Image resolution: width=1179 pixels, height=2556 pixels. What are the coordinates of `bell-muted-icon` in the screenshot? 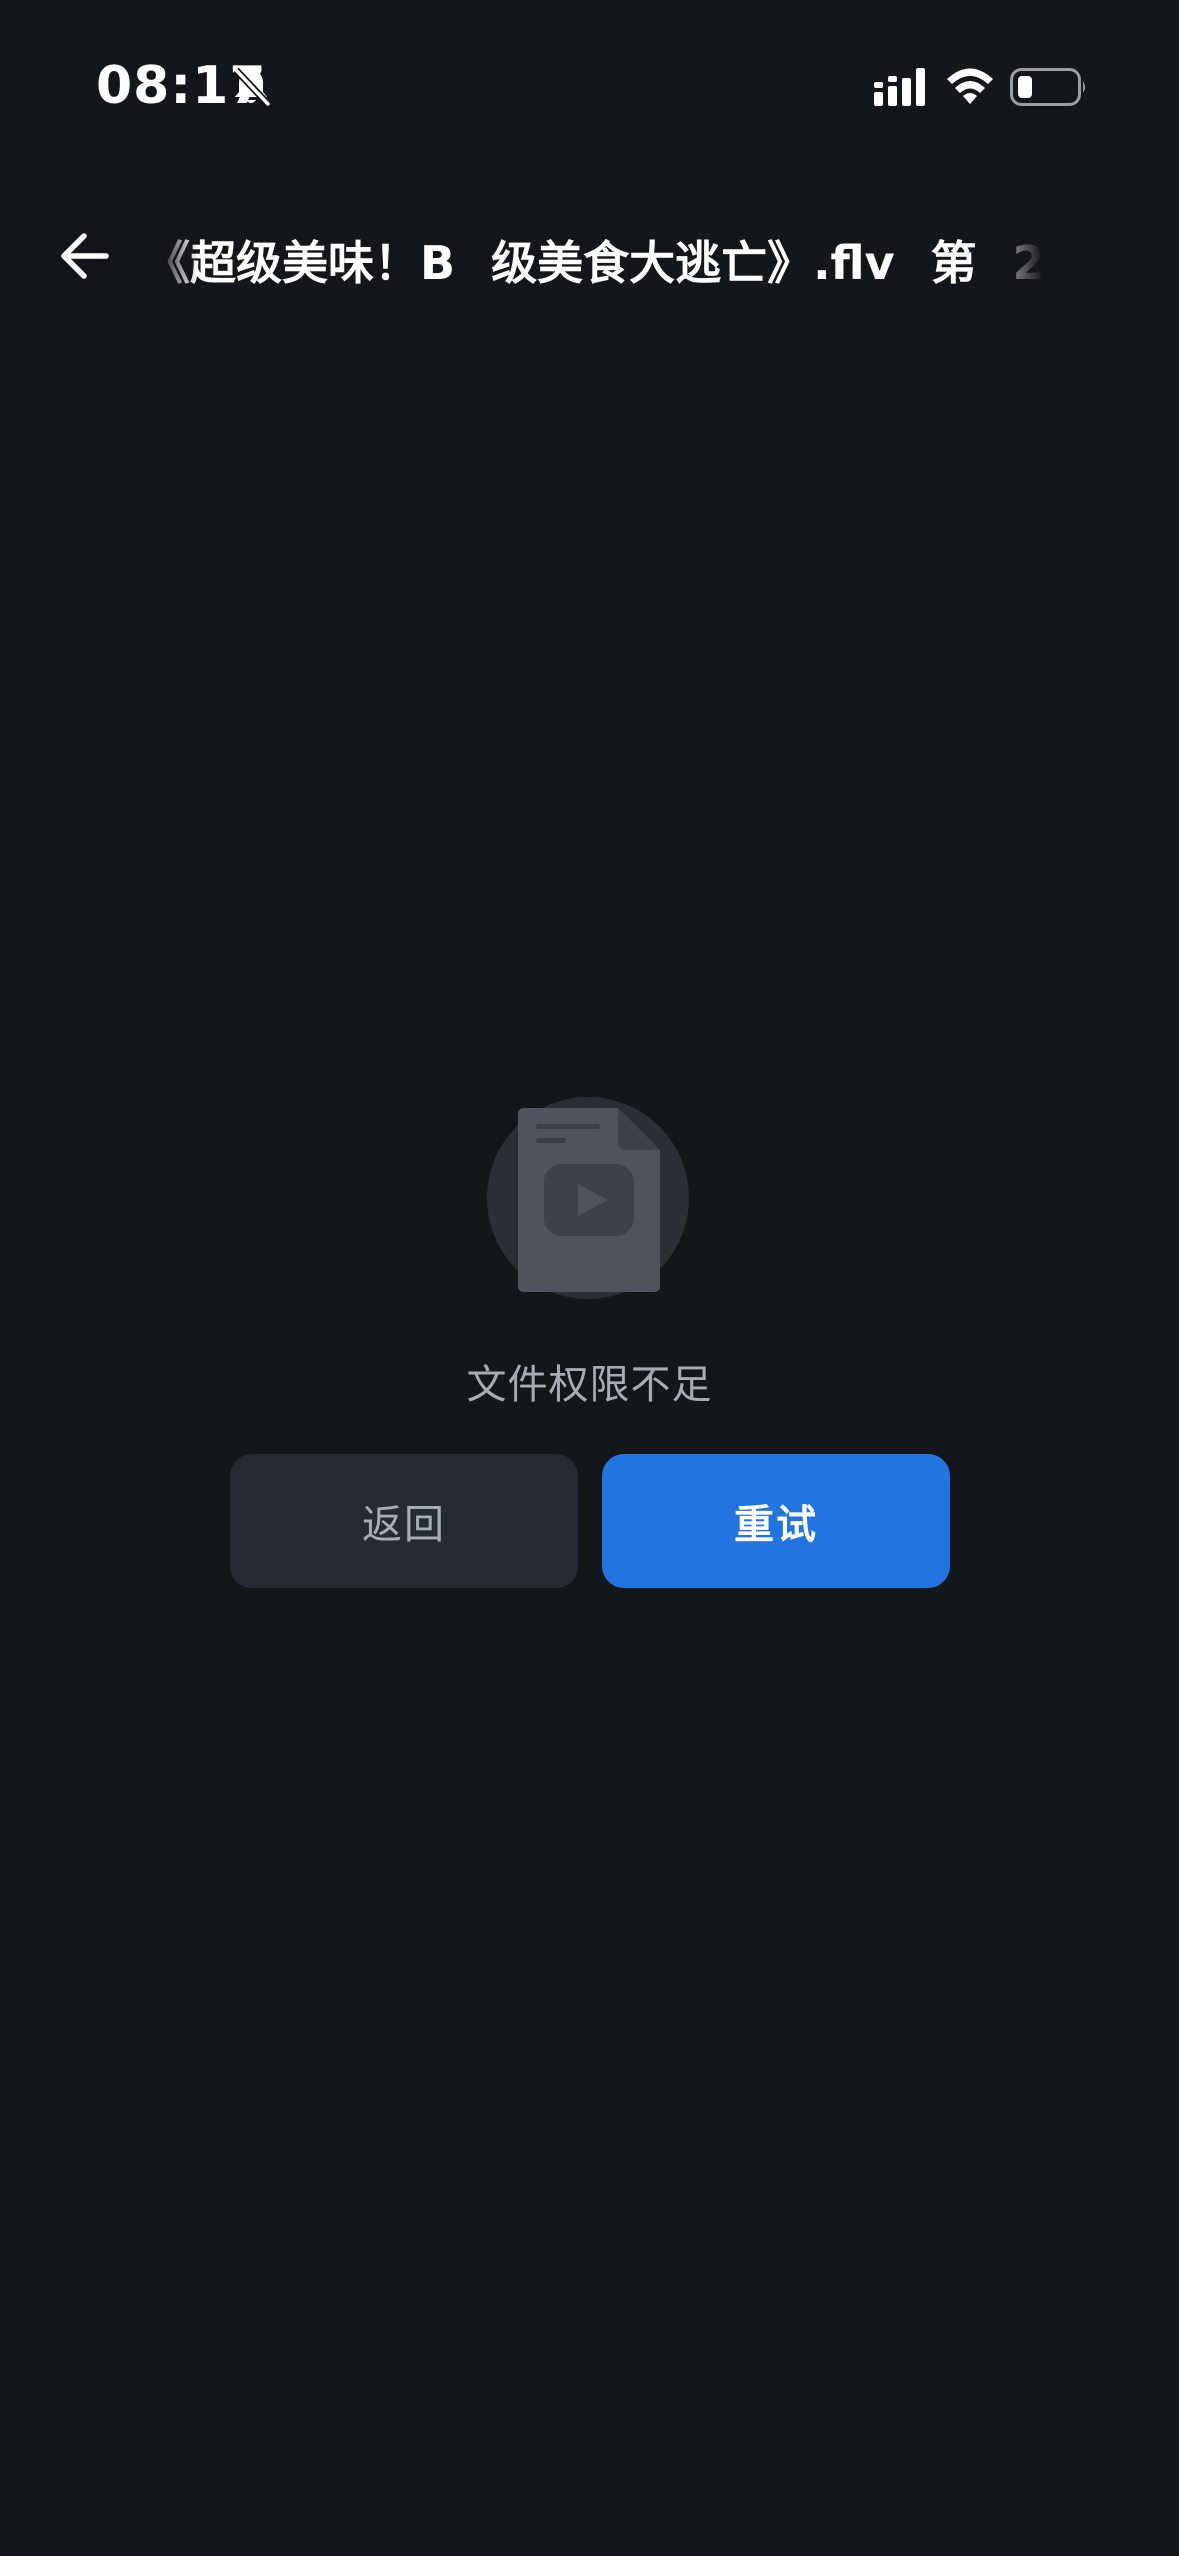 It's located at (252, 87).